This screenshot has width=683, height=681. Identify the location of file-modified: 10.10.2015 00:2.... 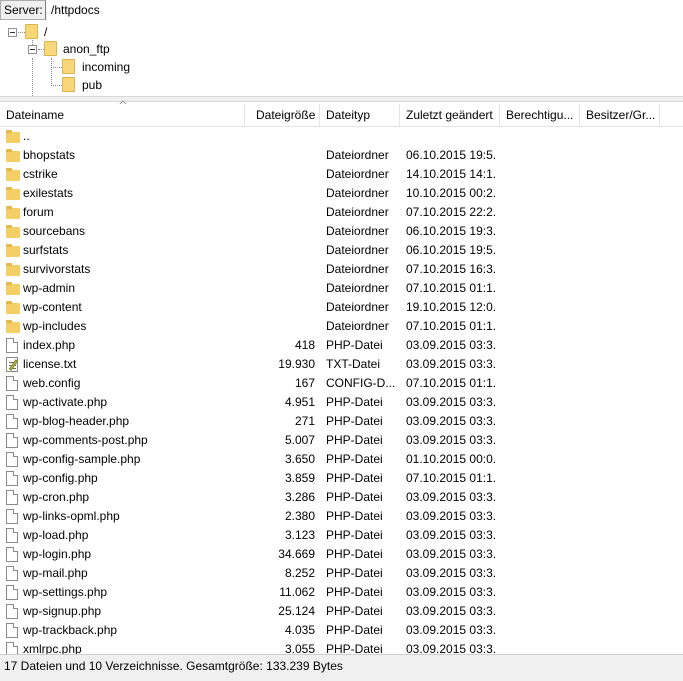
(451, 193).